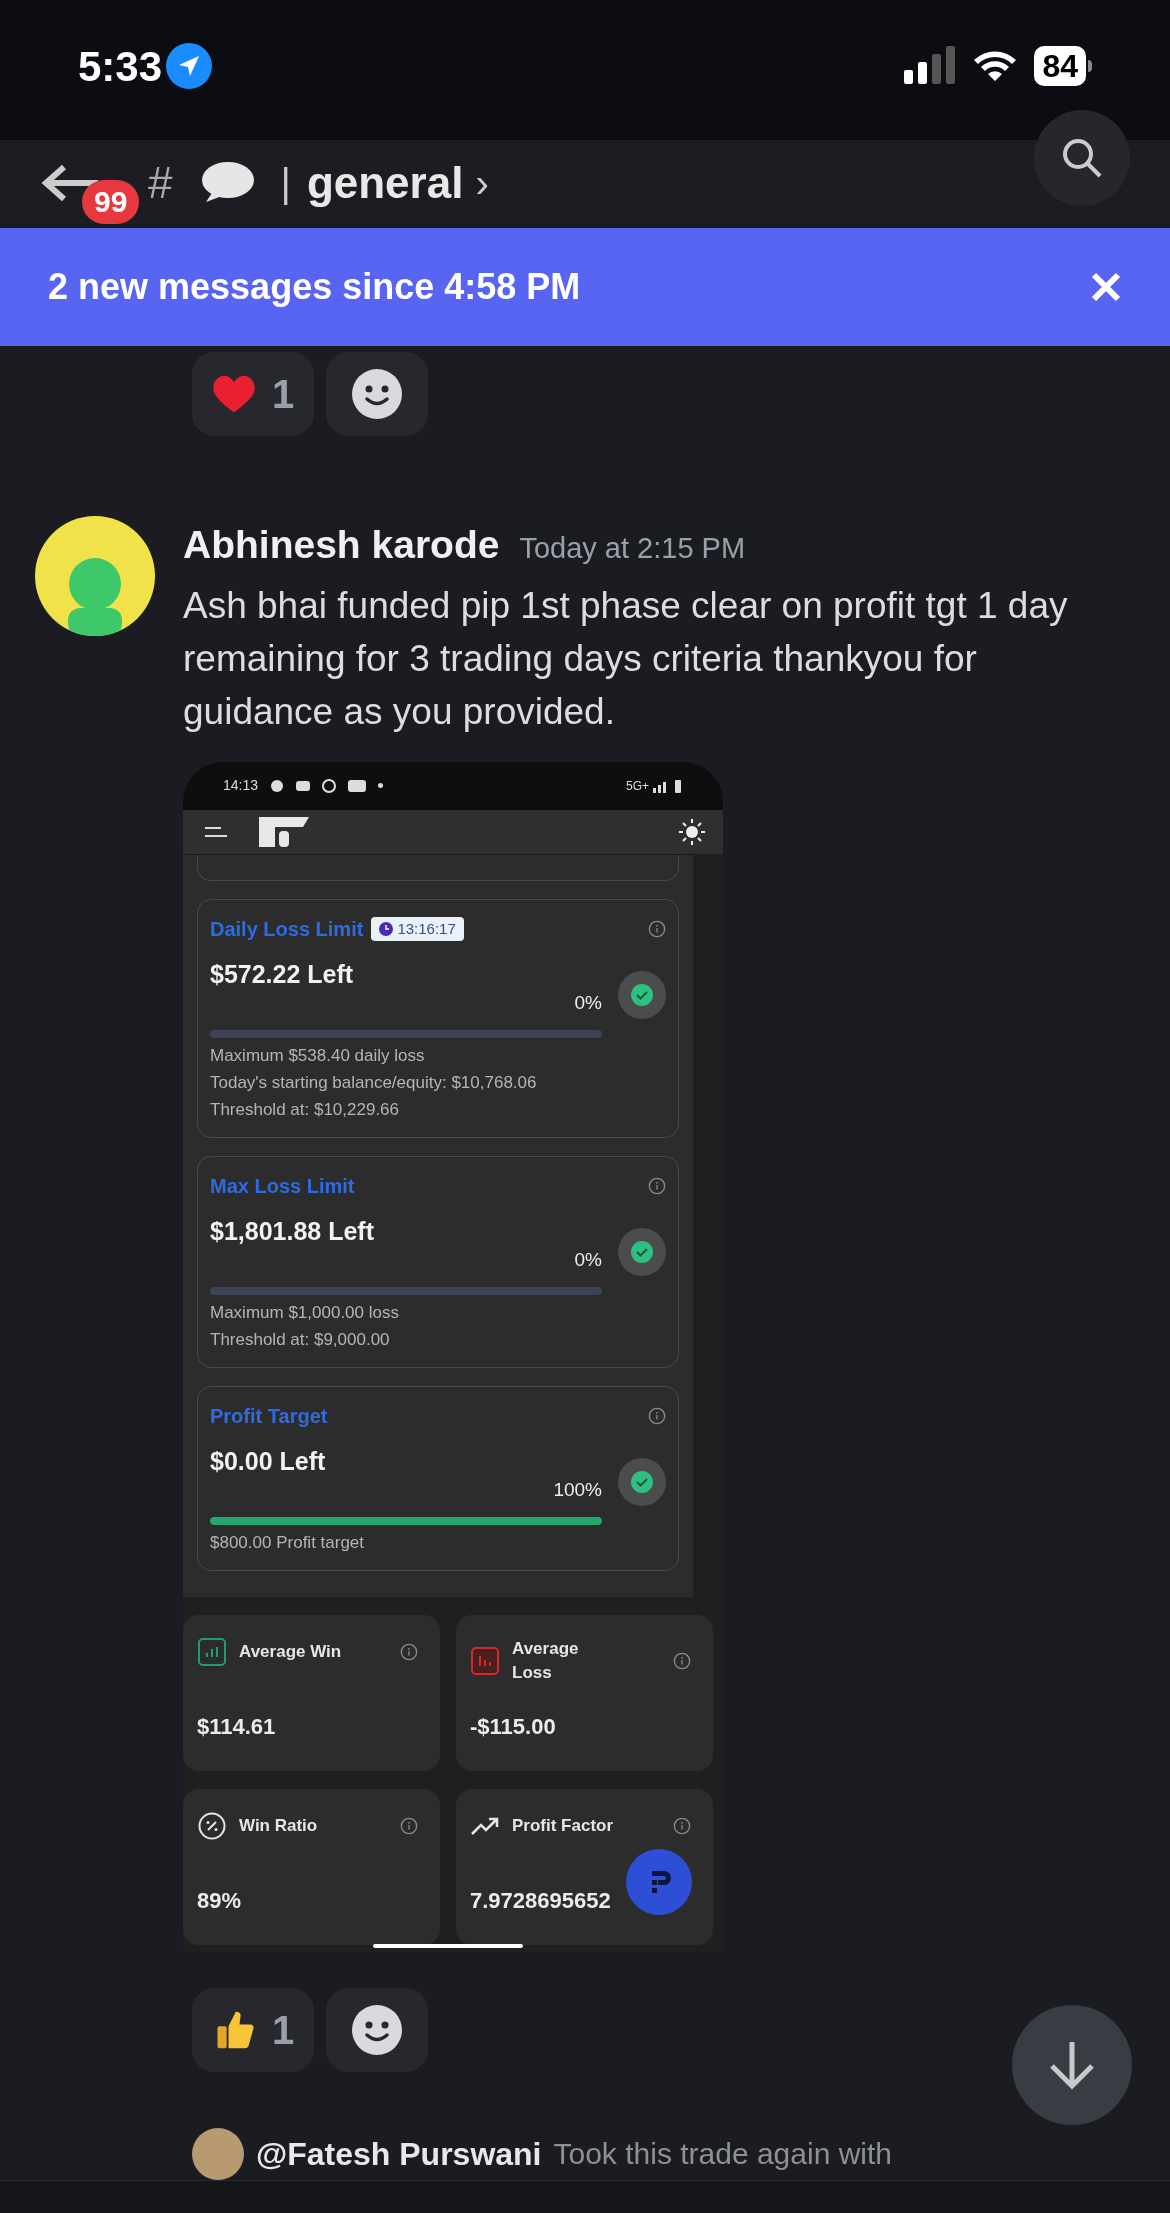  Describe the element at coordinates (1106, 287) in the screenshot. I see `close-icon` at that location.